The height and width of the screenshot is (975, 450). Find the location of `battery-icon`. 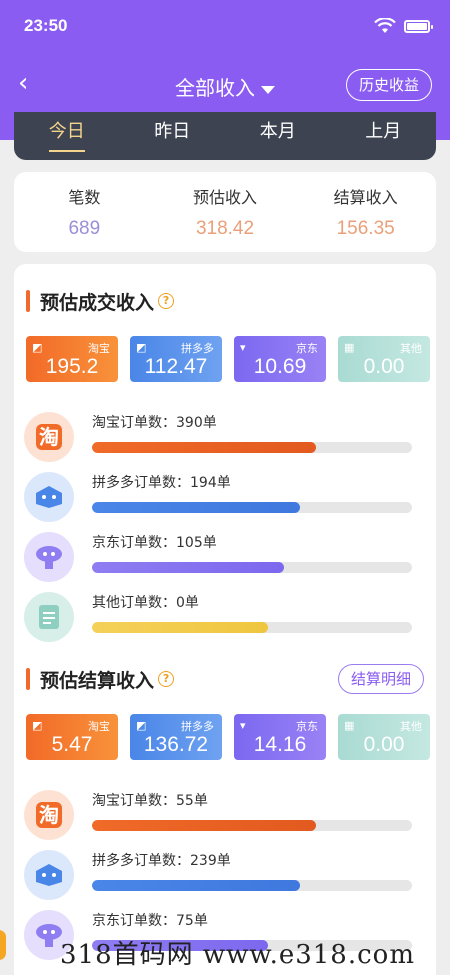

battery-icon is located at coordinates (418, 26).